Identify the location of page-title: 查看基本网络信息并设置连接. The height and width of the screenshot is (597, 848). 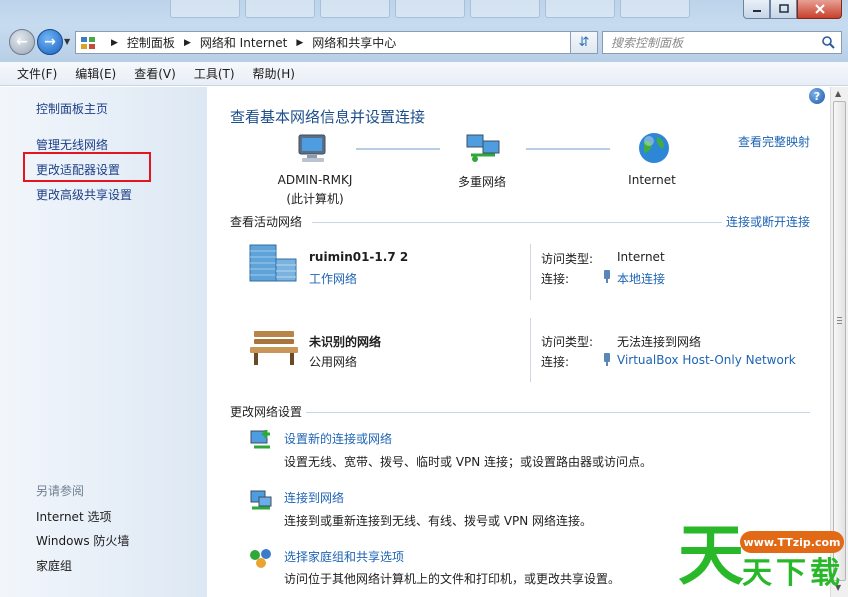
(328, 117).